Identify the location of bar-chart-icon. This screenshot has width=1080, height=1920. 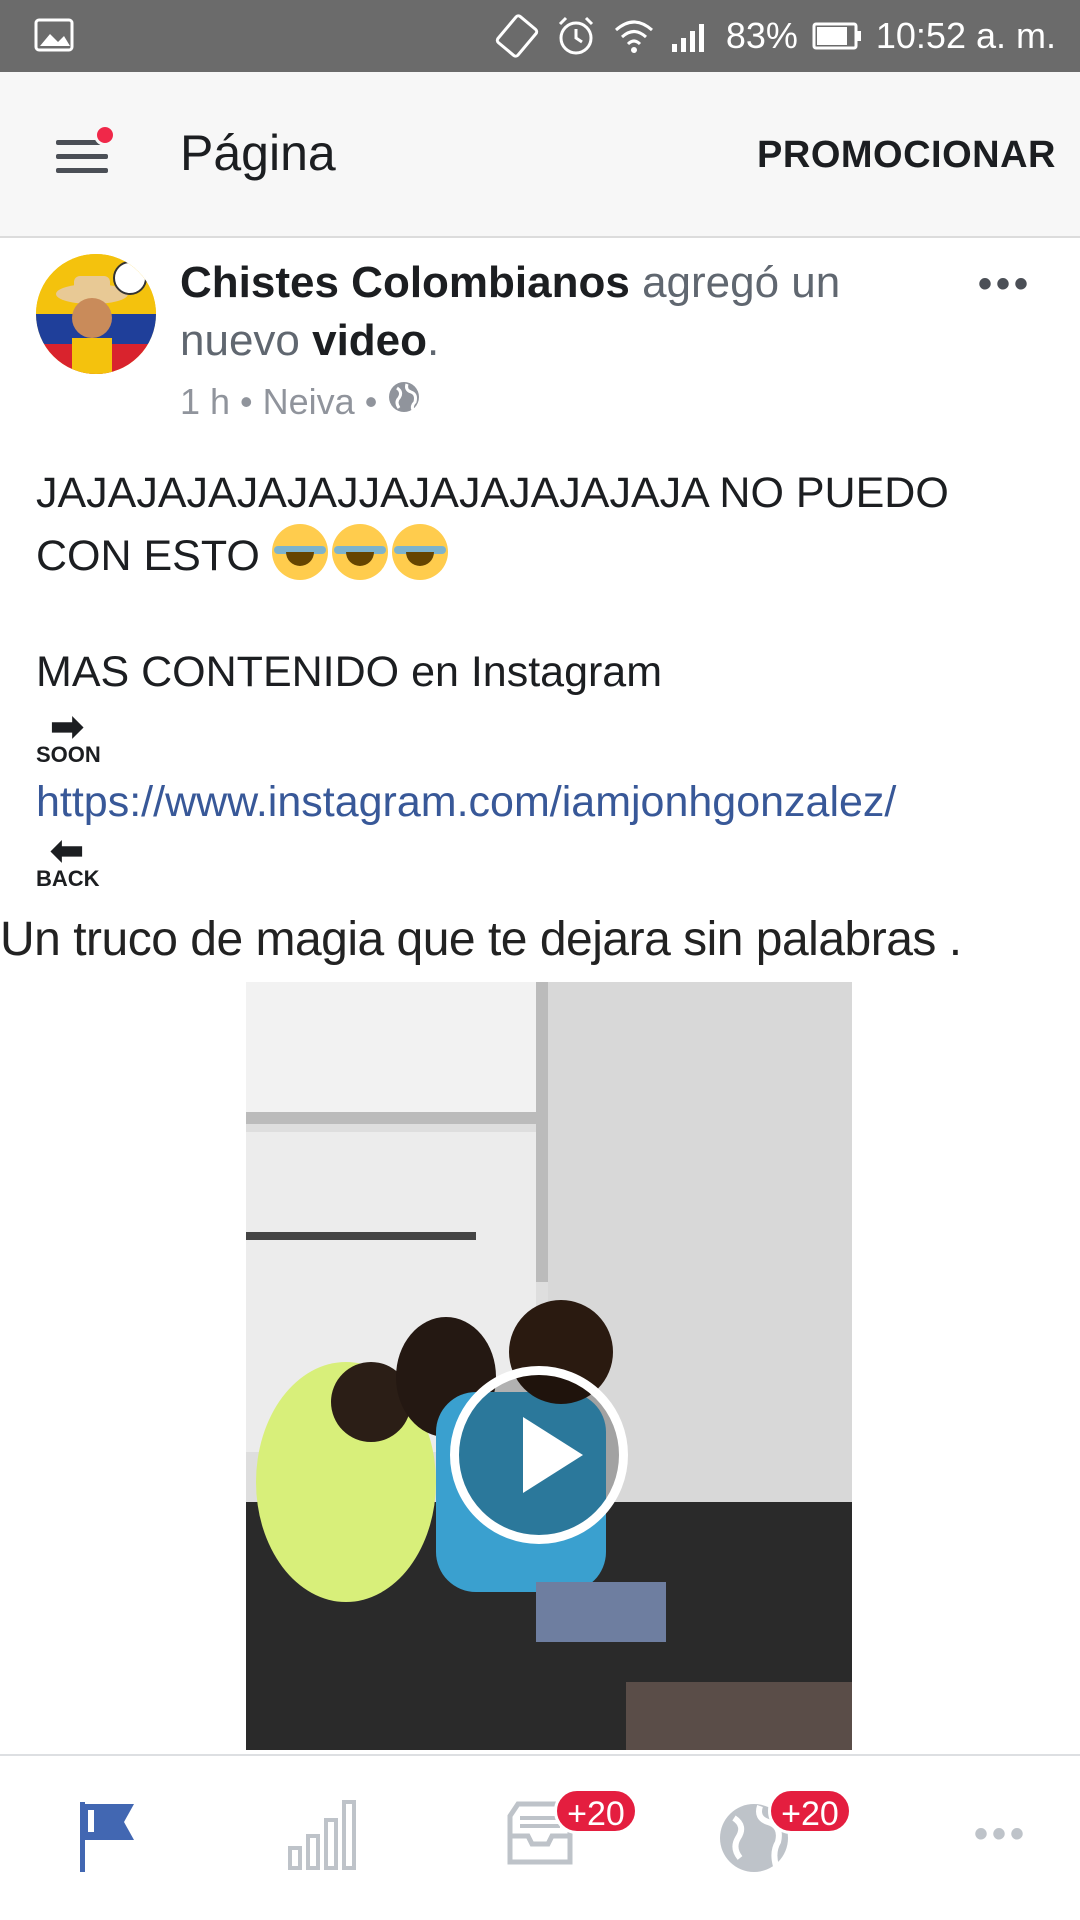
(322, 1835).